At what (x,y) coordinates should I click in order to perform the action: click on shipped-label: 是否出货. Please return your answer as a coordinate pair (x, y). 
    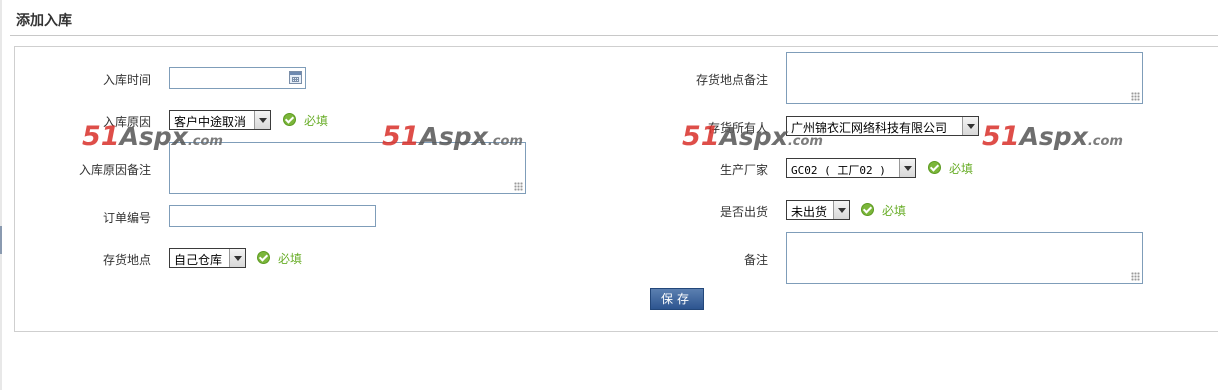
    Looking at the image, I should click on (743, 212).